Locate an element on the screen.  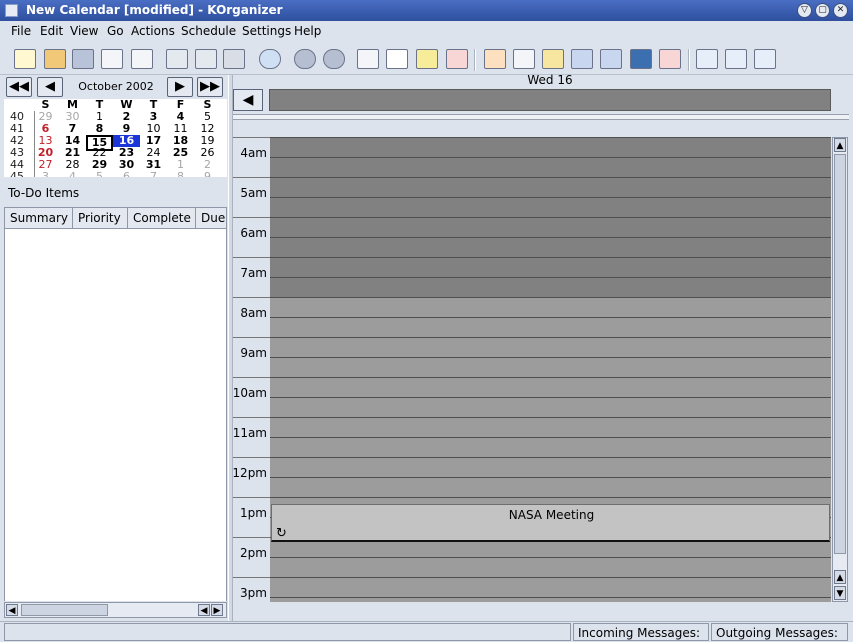
app-icon is located at coordinates (11, 10).